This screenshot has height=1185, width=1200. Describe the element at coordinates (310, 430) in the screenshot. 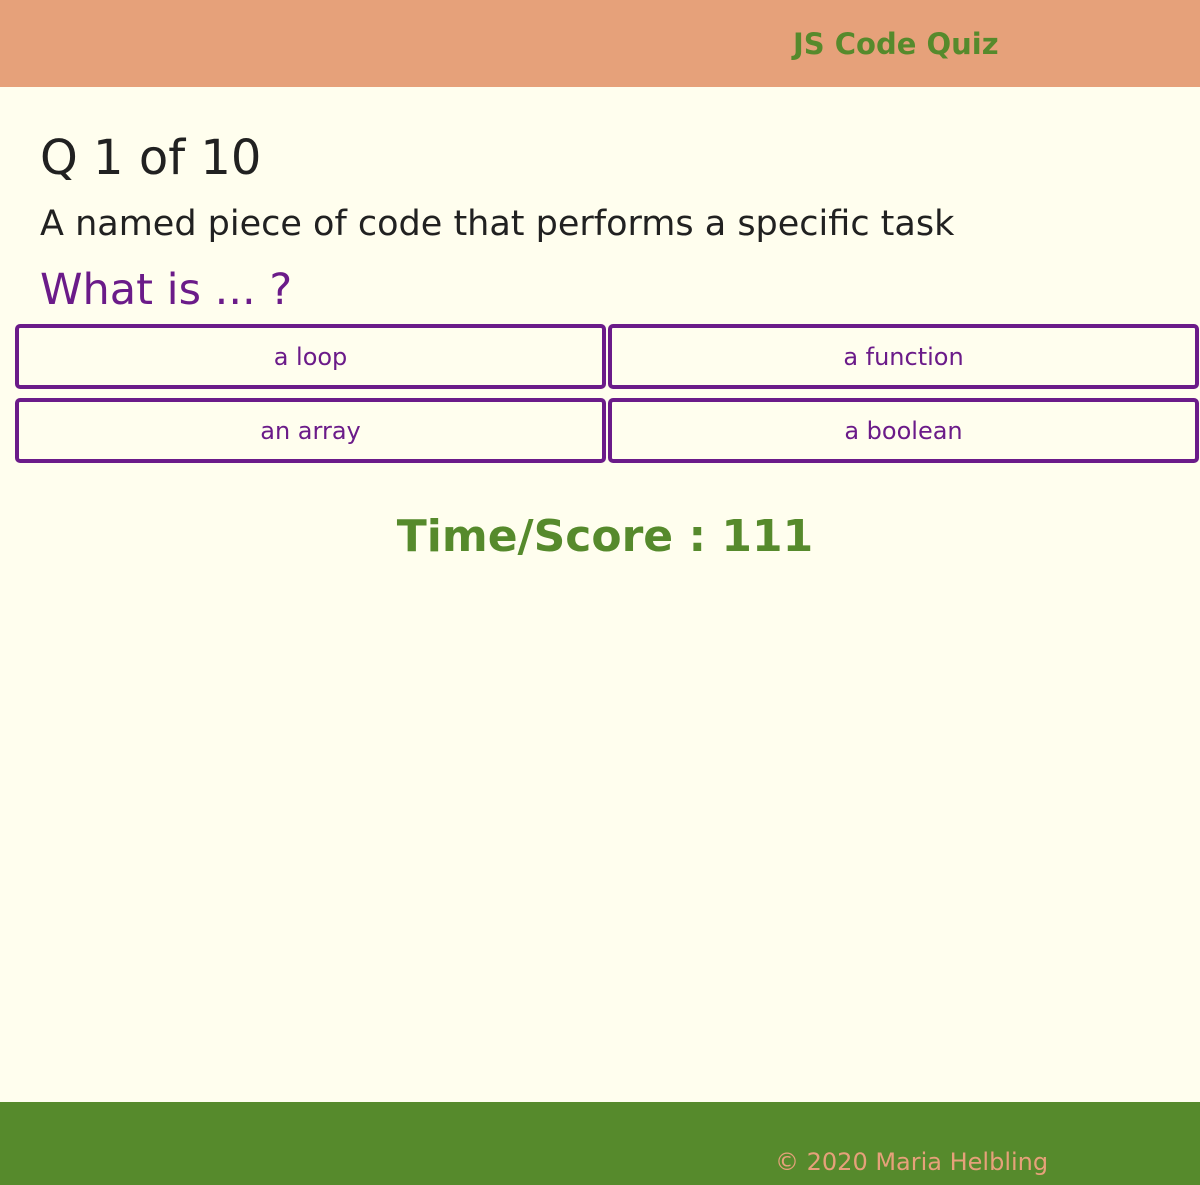

I see `answer-button-array: an array` at that location.